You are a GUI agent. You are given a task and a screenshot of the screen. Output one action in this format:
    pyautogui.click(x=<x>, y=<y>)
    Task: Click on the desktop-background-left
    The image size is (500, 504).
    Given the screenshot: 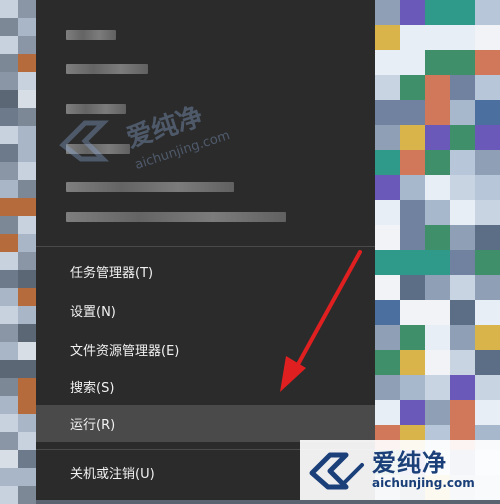 What is the action you would take?
    pyautogui.click(x=18, y=252)
    